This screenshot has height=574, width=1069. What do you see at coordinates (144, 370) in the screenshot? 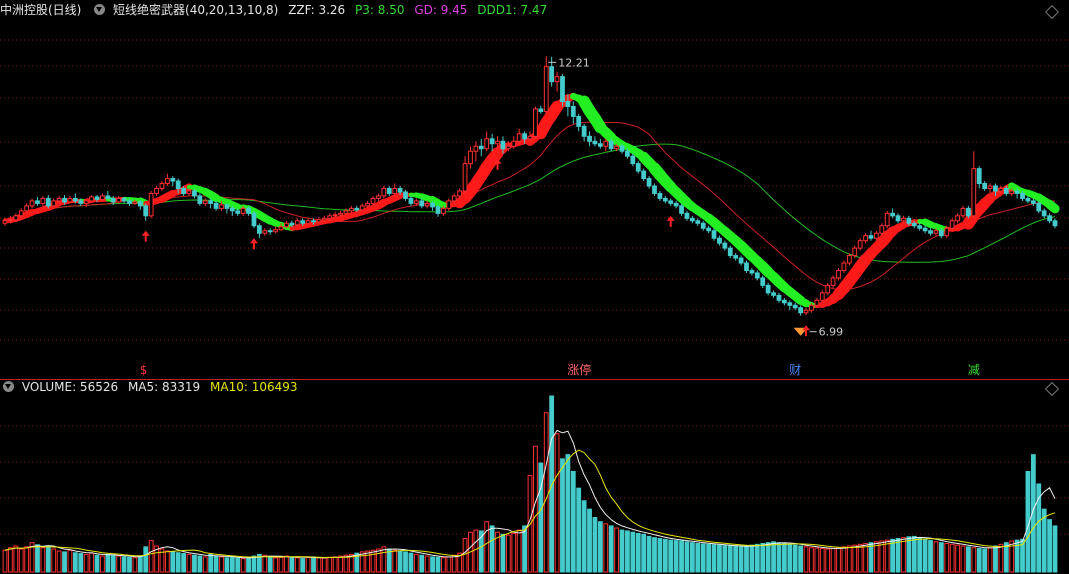
I see `signal-tag: $` at bounding box center [144, 370].